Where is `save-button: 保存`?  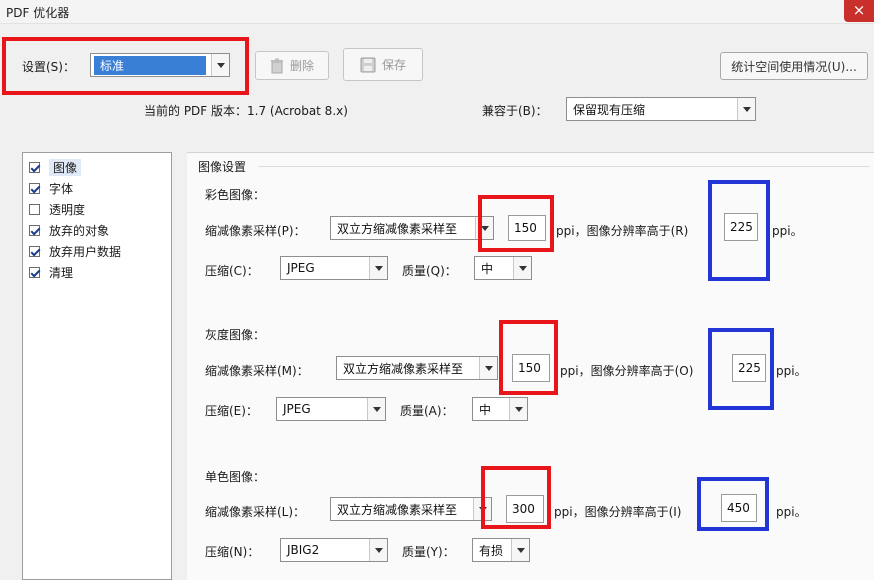
save-button: 保存 is located at coordinates (383, 64).